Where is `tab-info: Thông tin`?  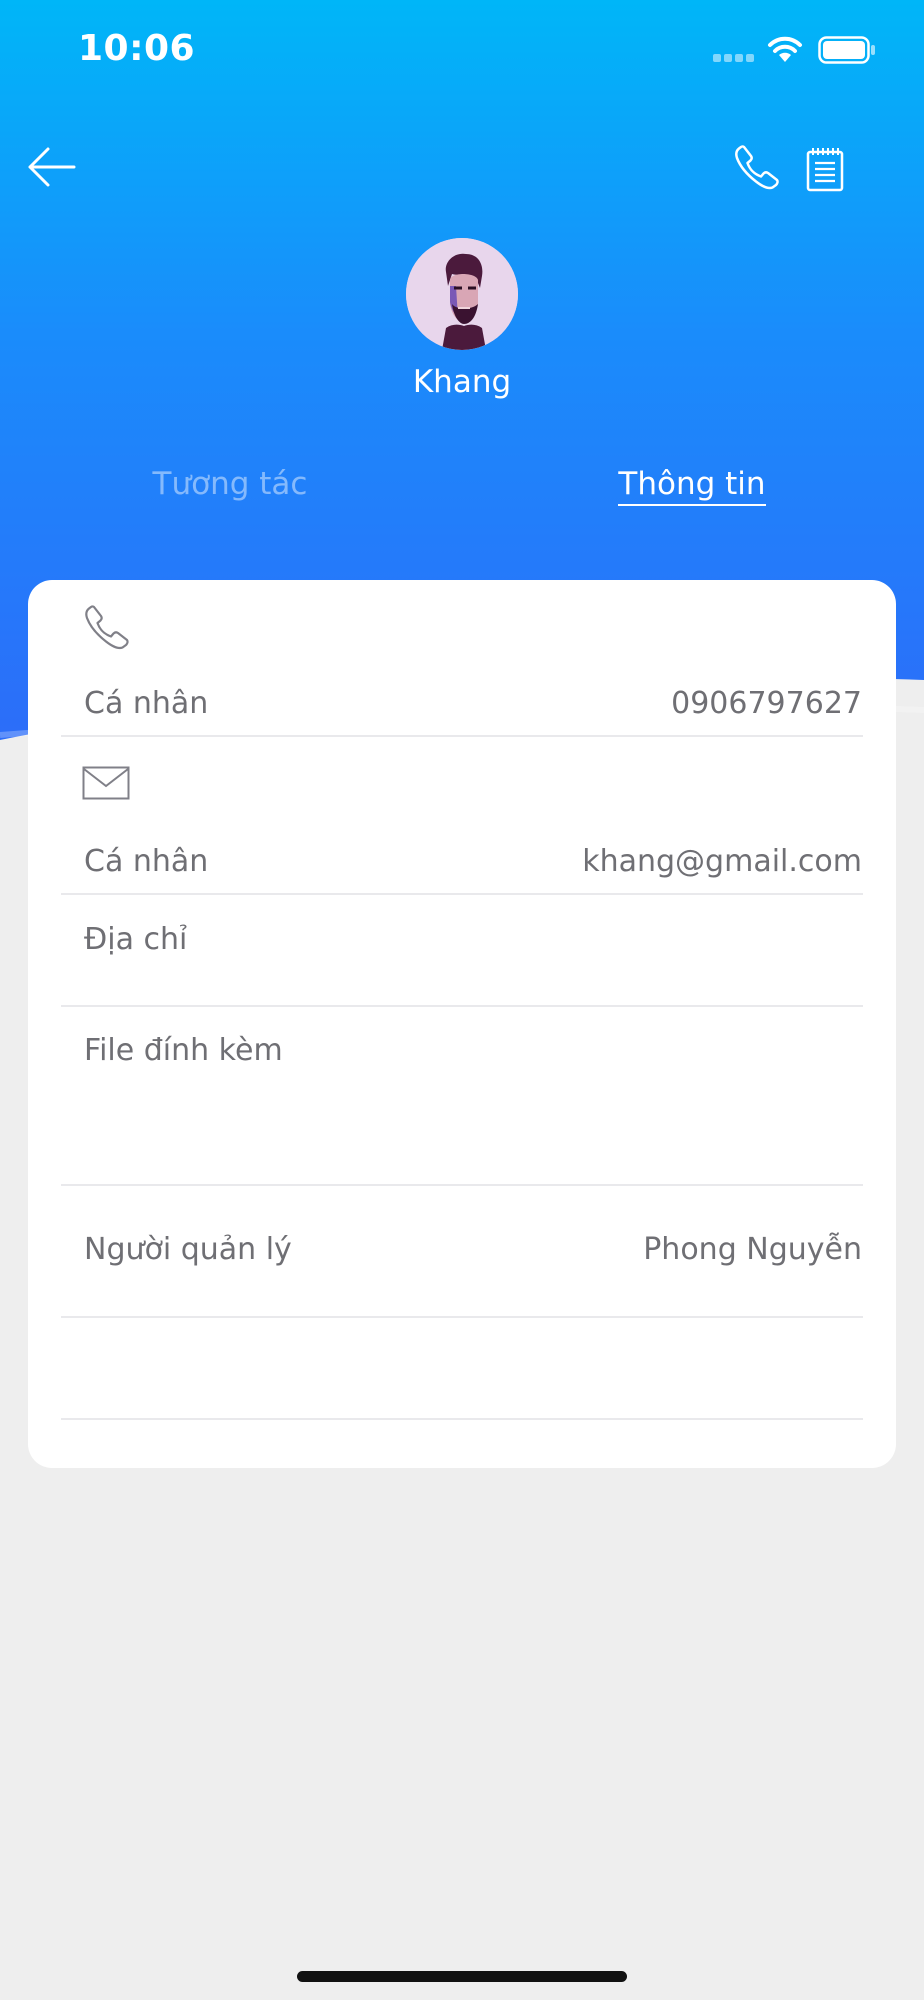 tab-info: Thông tin is located at coordinates (692, 486).